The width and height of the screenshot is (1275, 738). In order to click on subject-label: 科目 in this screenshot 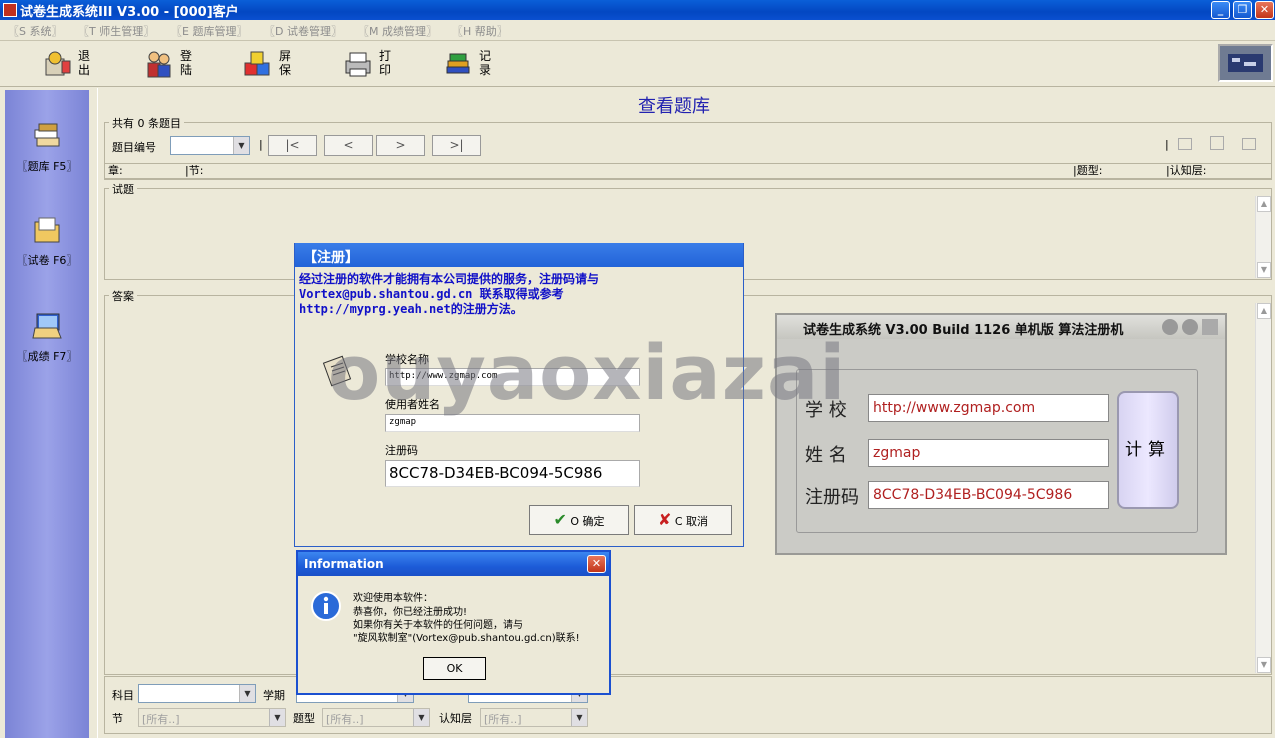, I will do `click(123, 695)`.